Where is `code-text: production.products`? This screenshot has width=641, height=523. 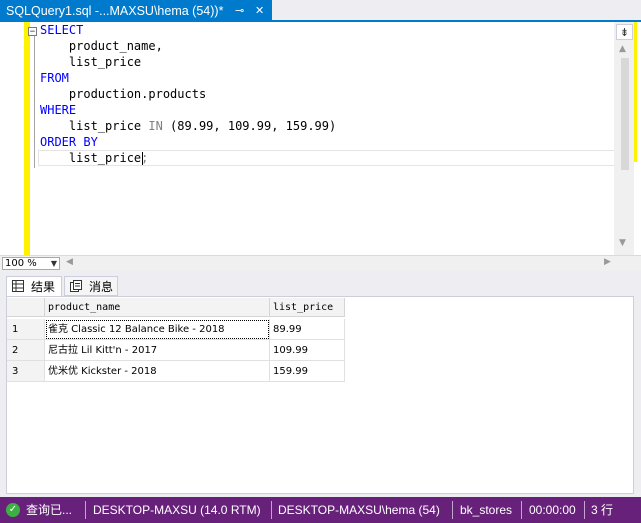 code-text: production.products is located at coordinates (123, 94).